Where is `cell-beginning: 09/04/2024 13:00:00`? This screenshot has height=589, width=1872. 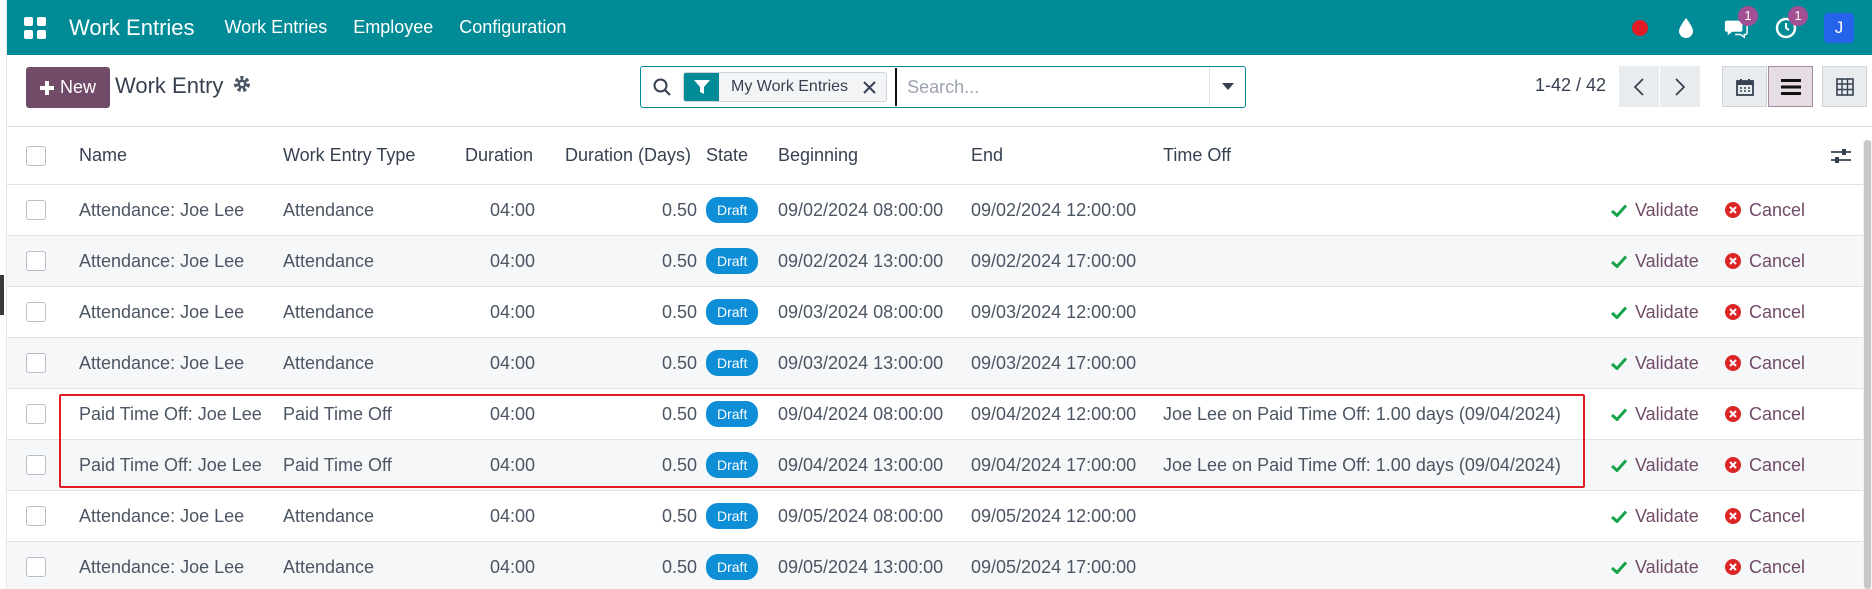
cell-beginning: 09/04/2024 13:00:00 is located at coordinates (860, 465).